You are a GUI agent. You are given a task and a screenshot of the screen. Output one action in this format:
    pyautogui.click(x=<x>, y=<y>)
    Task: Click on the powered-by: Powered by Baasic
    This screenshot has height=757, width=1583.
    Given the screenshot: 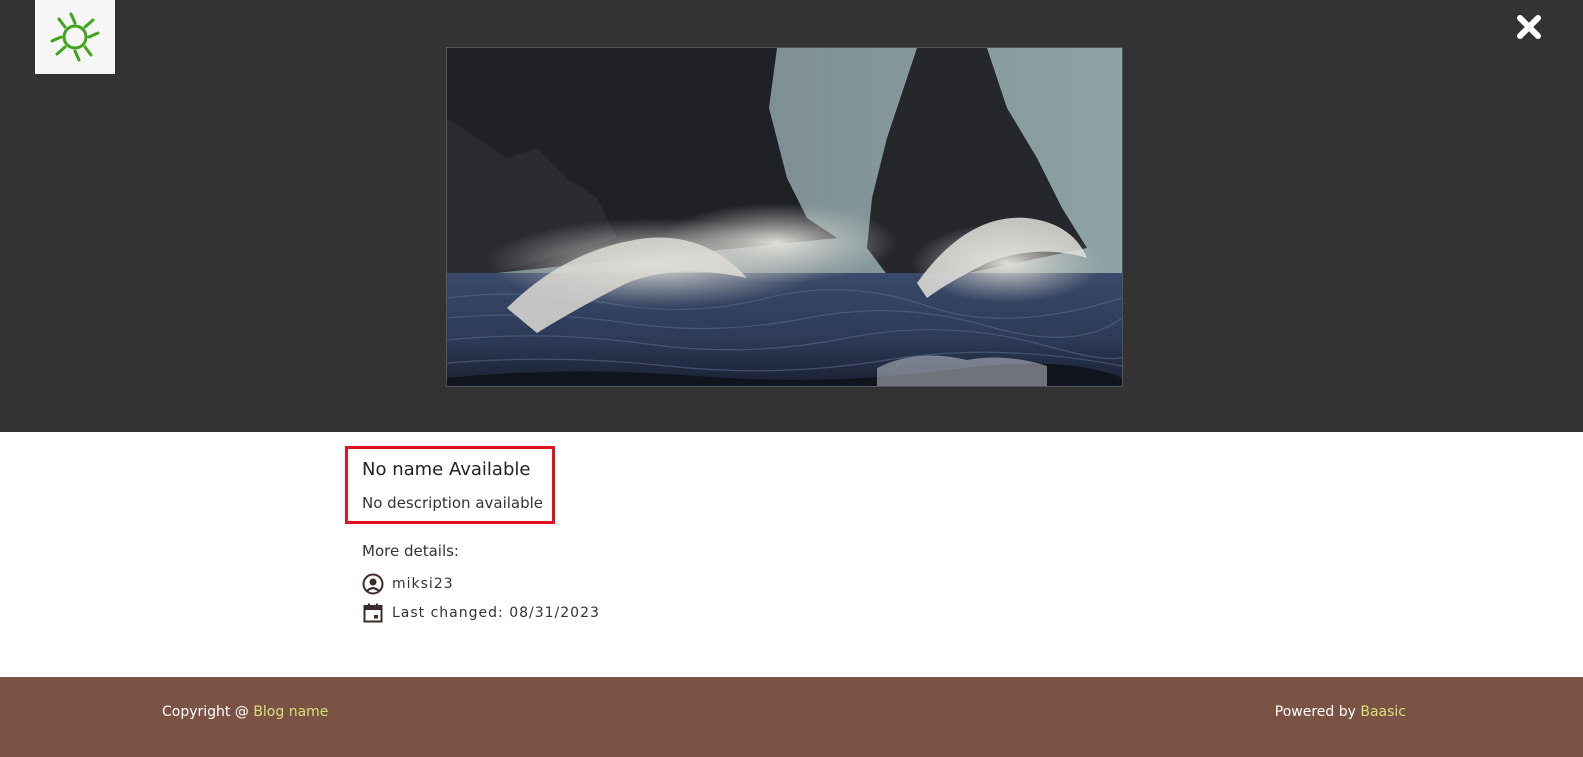 What is the action you would take?
    pyautogui.click(x=1340, y=712)
    